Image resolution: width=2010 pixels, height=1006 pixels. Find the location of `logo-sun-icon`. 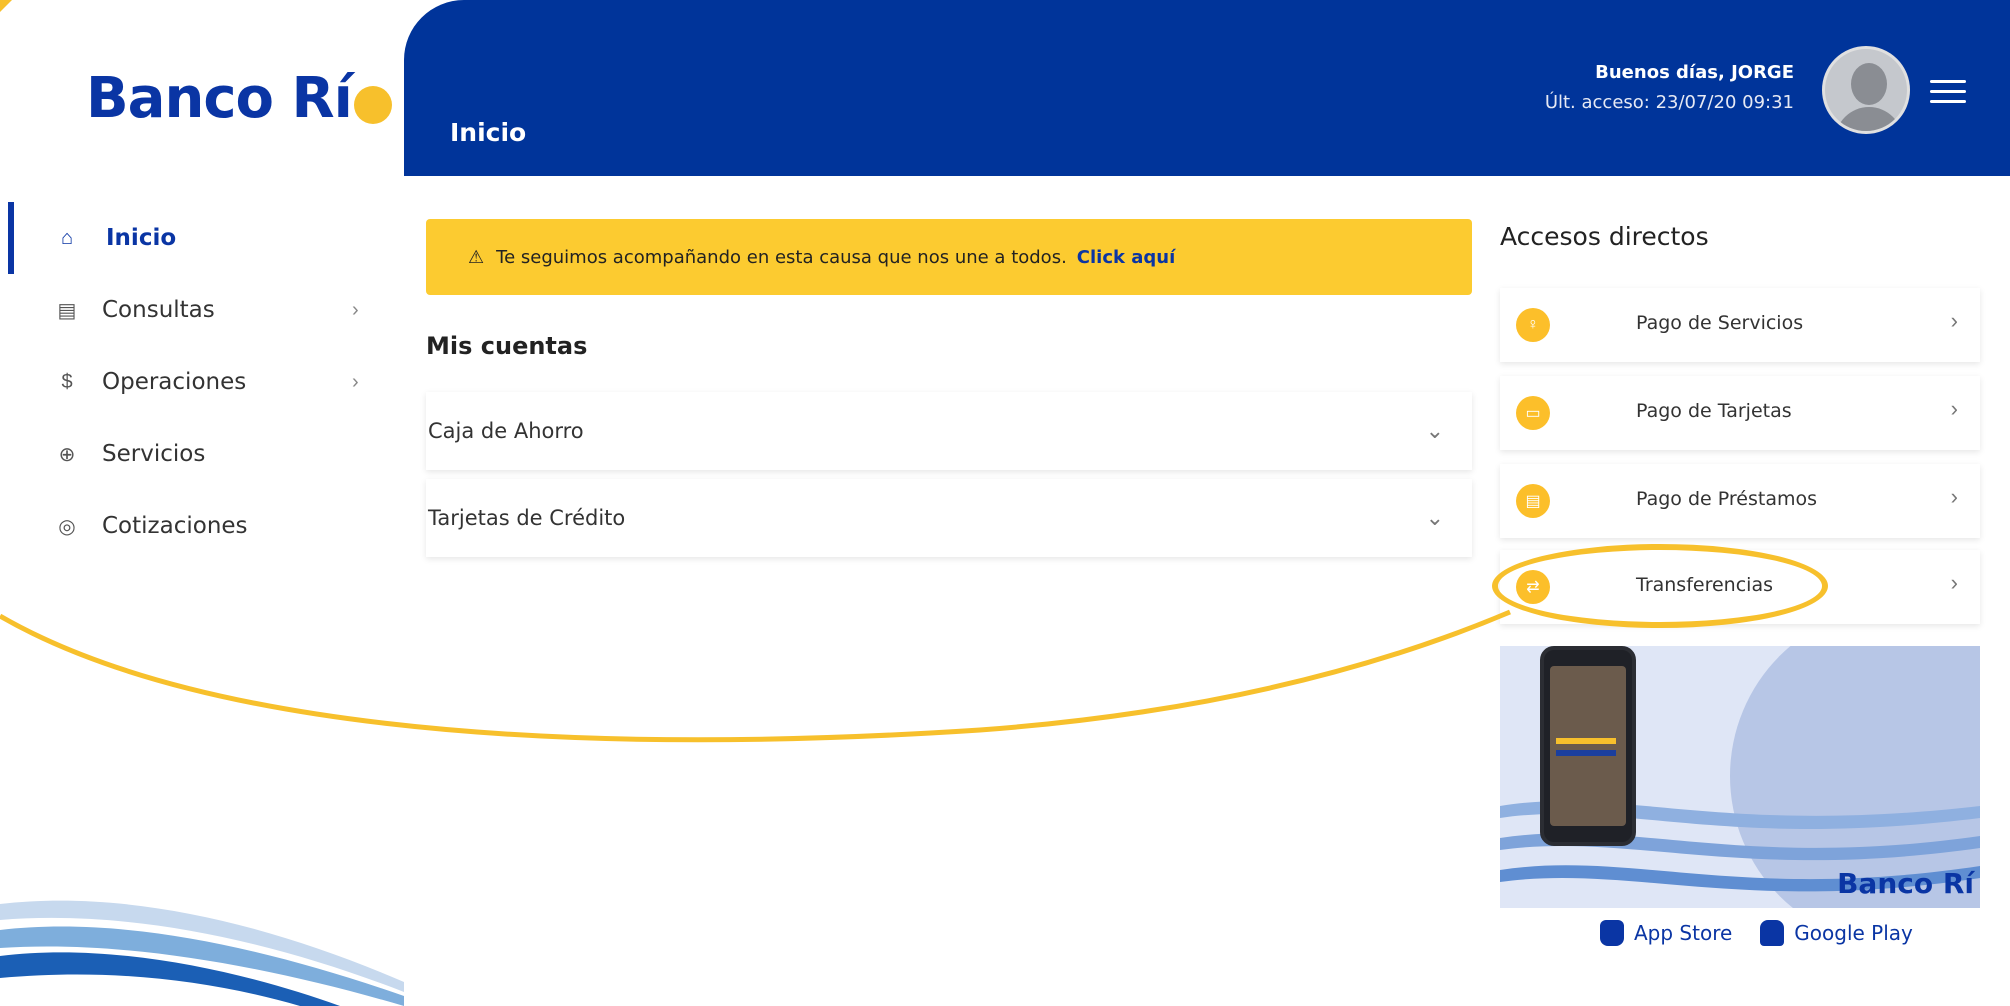

logo-sun-icon is located at coordinates (372, 104).